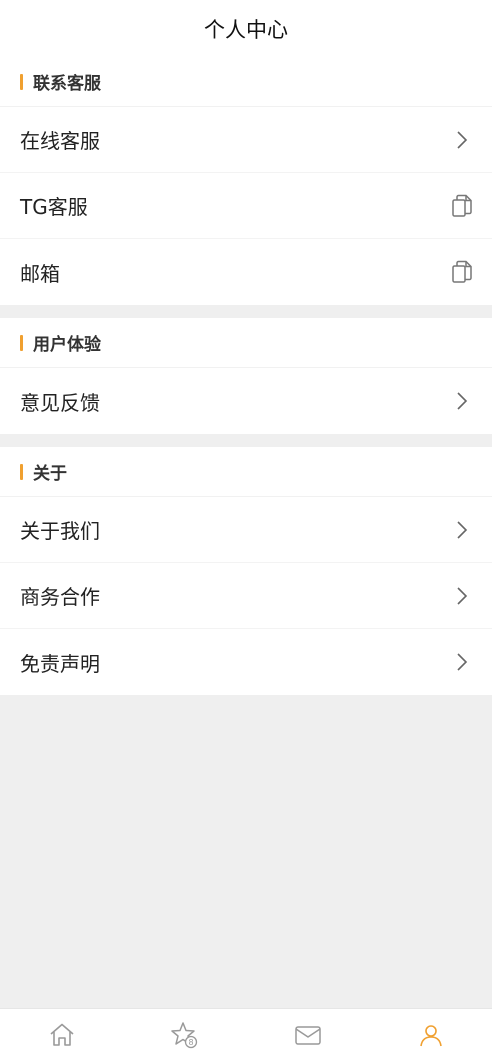  Describe the element at coordinates (246, 662) in the screenshot. I see `row-disclaimer: 免责声明` at that location.